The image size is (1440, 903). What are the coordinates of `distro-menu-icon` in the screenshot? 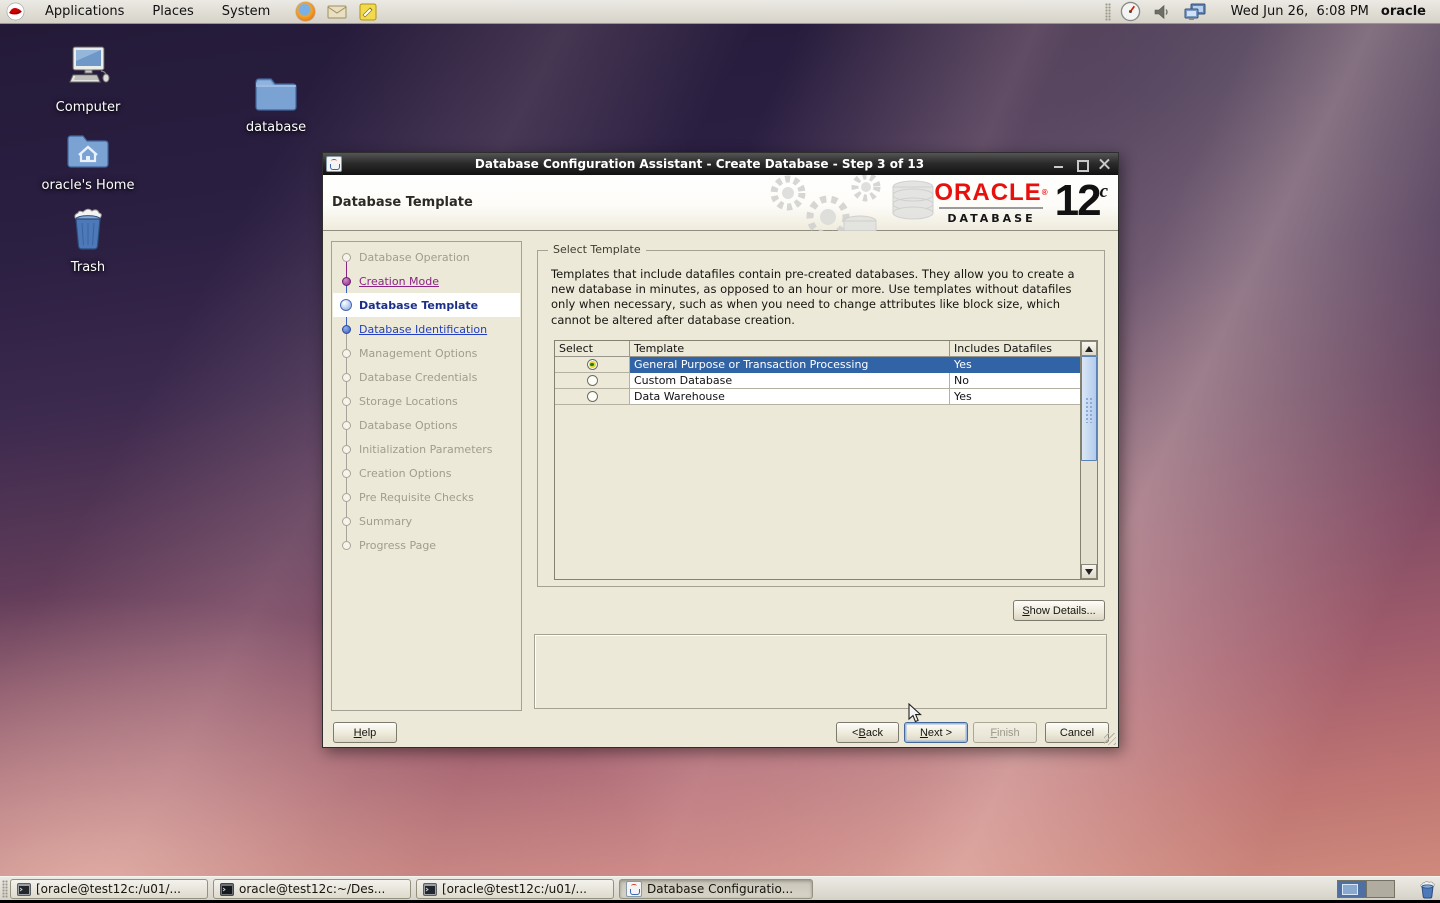 It's located at (15, 11).